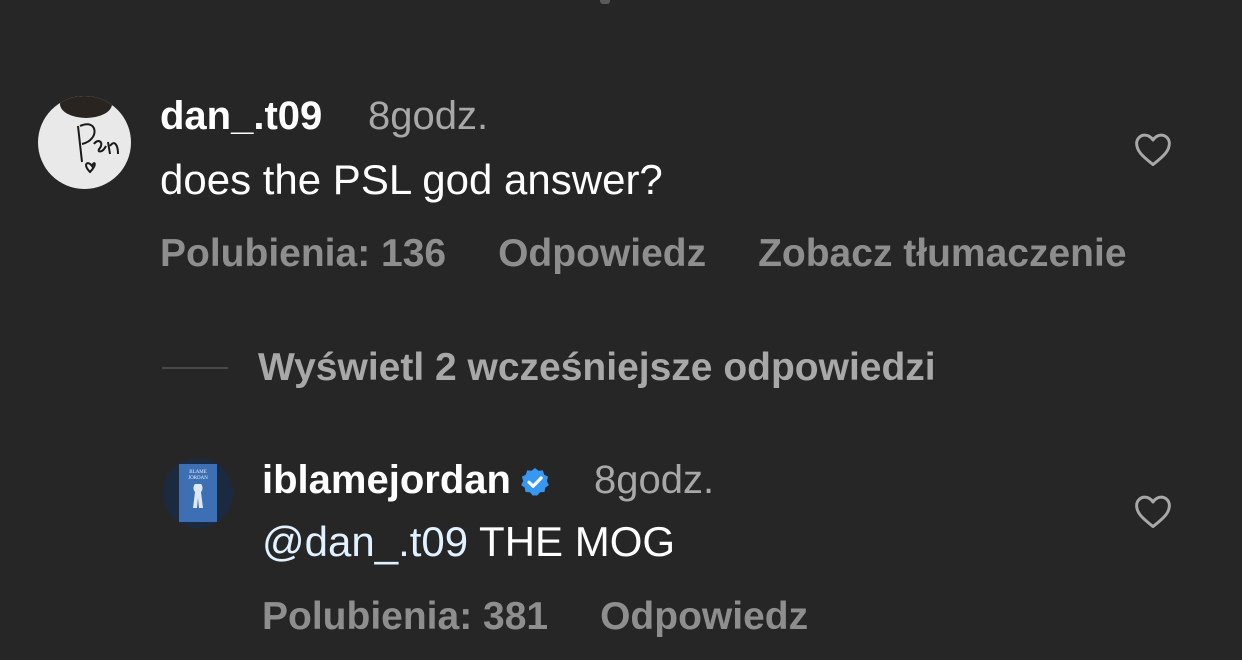 The image size is (1242, 660). What do you see at coordinates (535, 482) in the screenshot?
I see `verified-badge-icon` at bounding box center [535, 482].